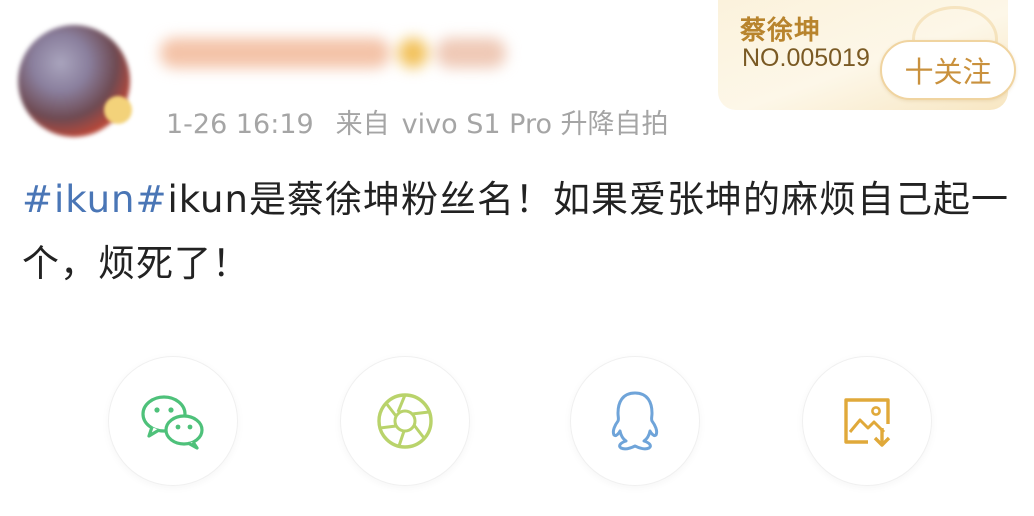 This screenshot has height=516, width=1034. What do you see at coordinates (781, 31) in the screenshot?
I see `fan-badge-name: 蔡徐坤` at bounding box center [781, 31].